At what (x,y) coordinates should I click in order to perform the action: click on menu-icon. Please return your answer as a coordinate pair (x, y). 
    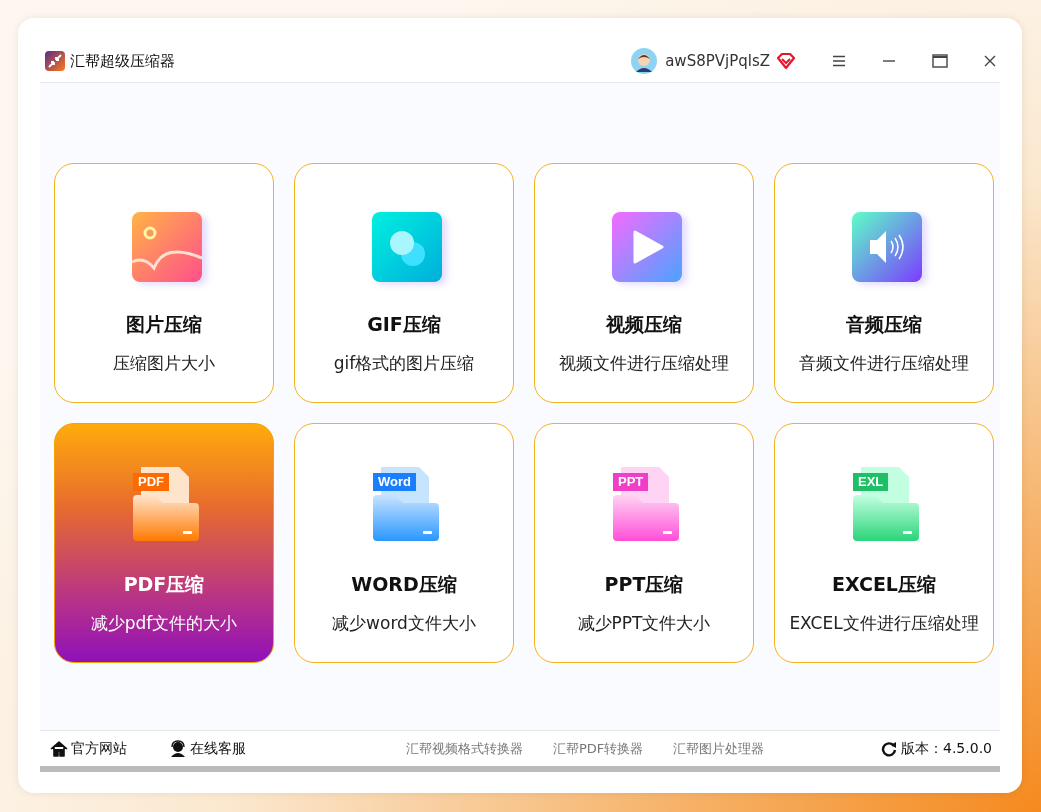
    Looking at the image, I should click on (839, 61).